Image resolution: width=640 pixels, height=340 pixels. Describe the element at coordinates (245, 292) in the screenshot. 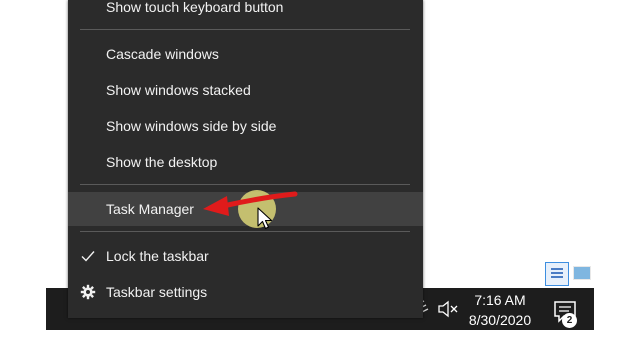

I see `menu-item-taskbar-settings: Taskbar settings` at that location.